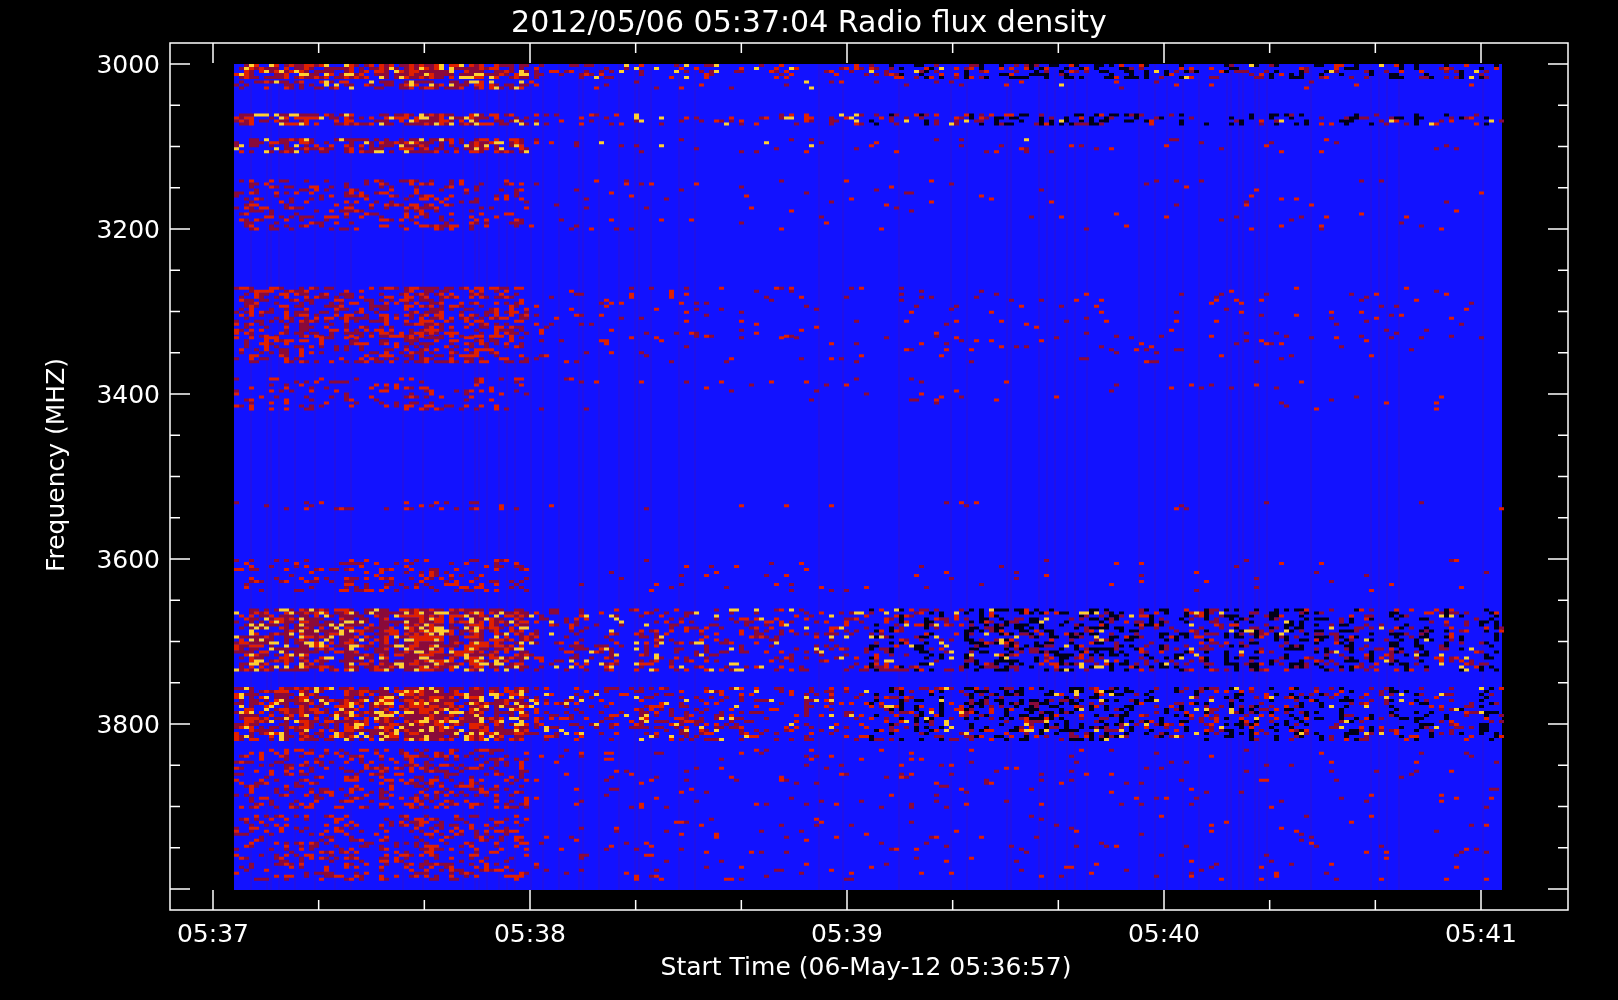  I want to click on y-tick-label: 3600, so click(128, 559).